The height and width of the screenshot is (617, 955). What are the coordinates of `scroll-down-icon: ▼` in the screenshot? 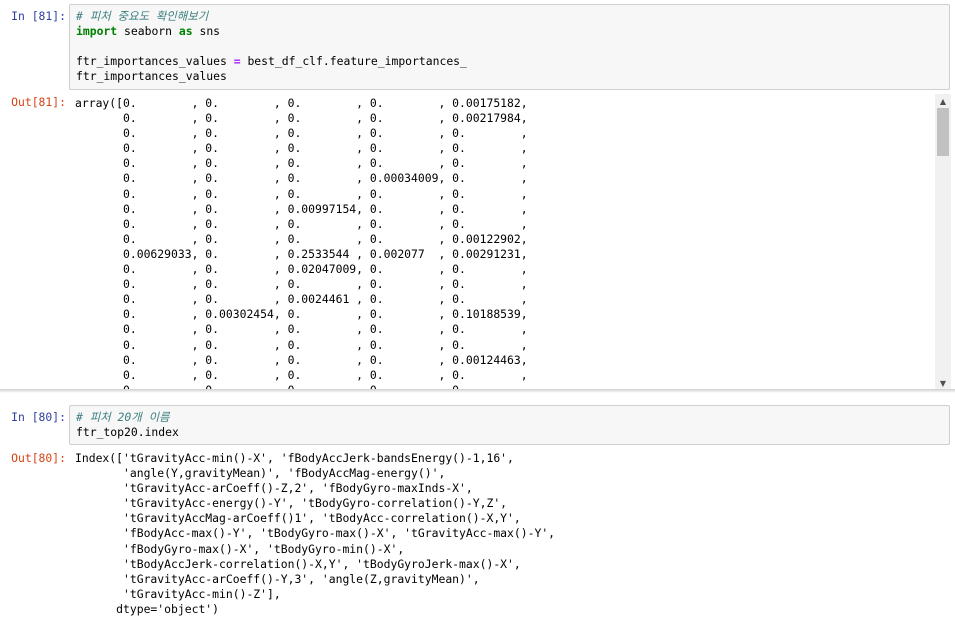 It's located at (943, 383).